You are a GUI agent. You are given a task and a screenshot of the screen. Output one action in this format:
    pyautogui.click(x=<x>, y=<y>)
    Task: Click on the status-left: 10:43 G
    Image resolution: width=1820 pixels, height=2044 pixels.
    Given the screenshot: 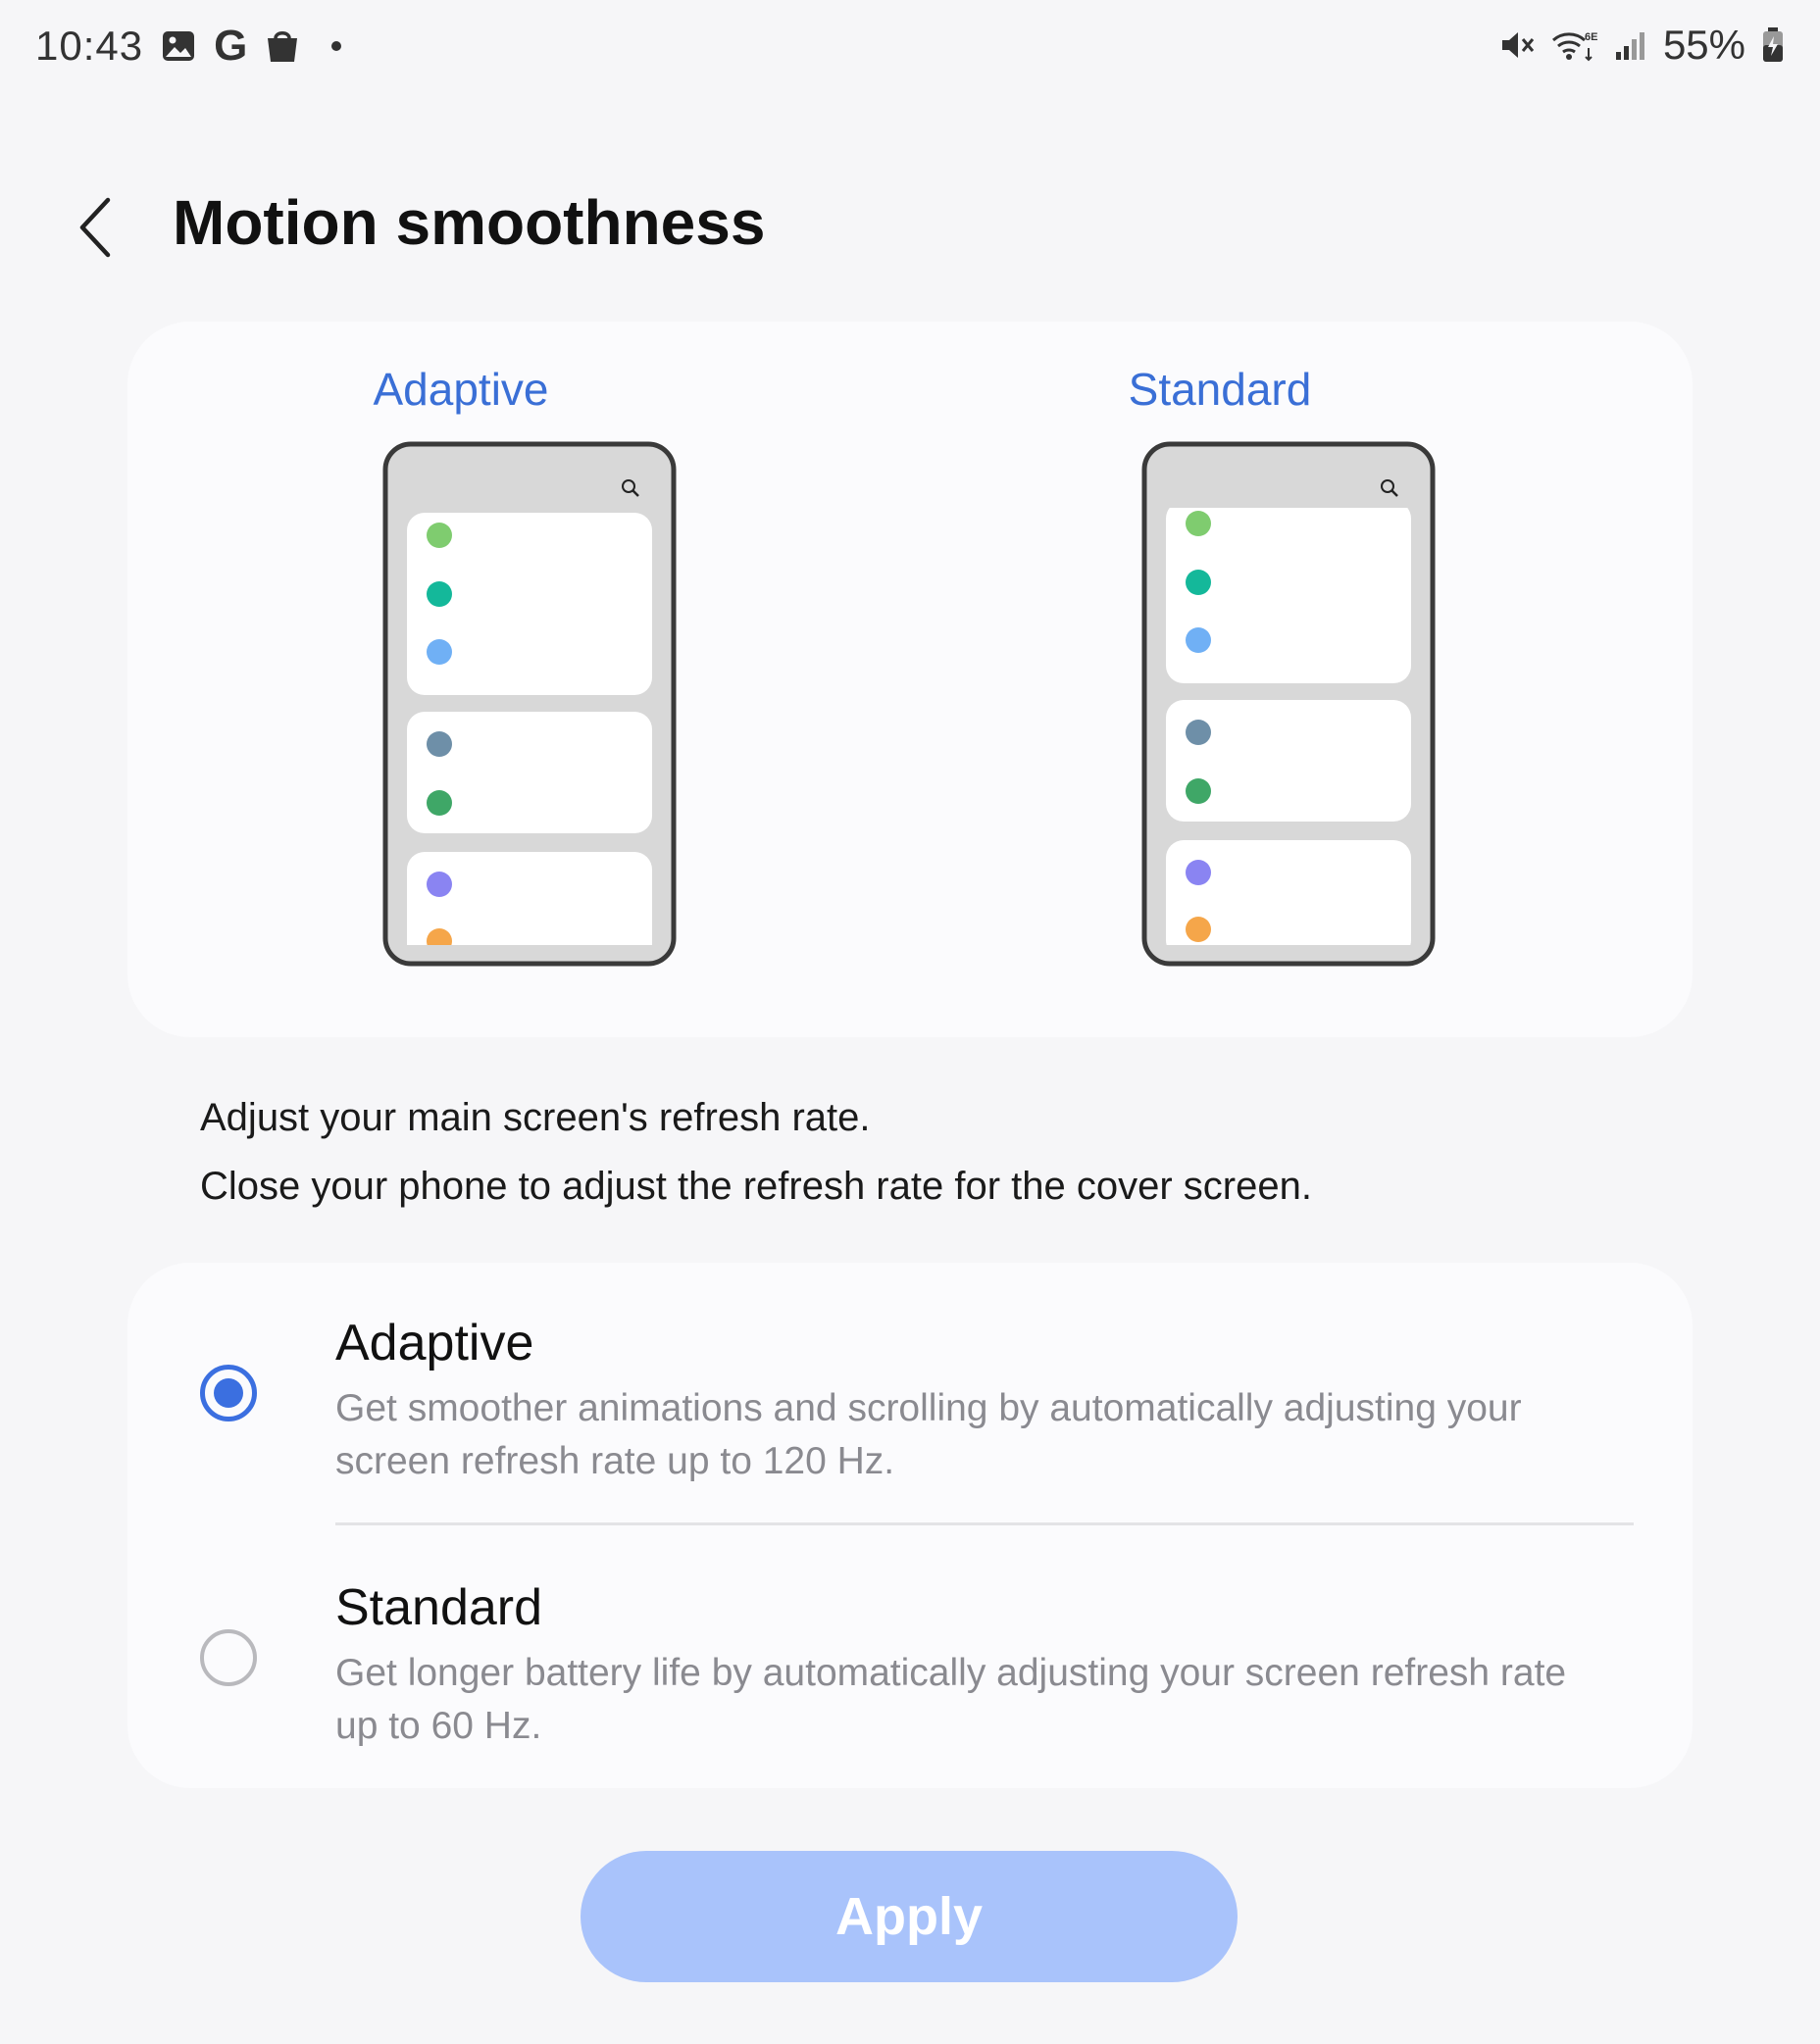 What is the action you would take?
    pyautogui.click(x=188, y=47)
    